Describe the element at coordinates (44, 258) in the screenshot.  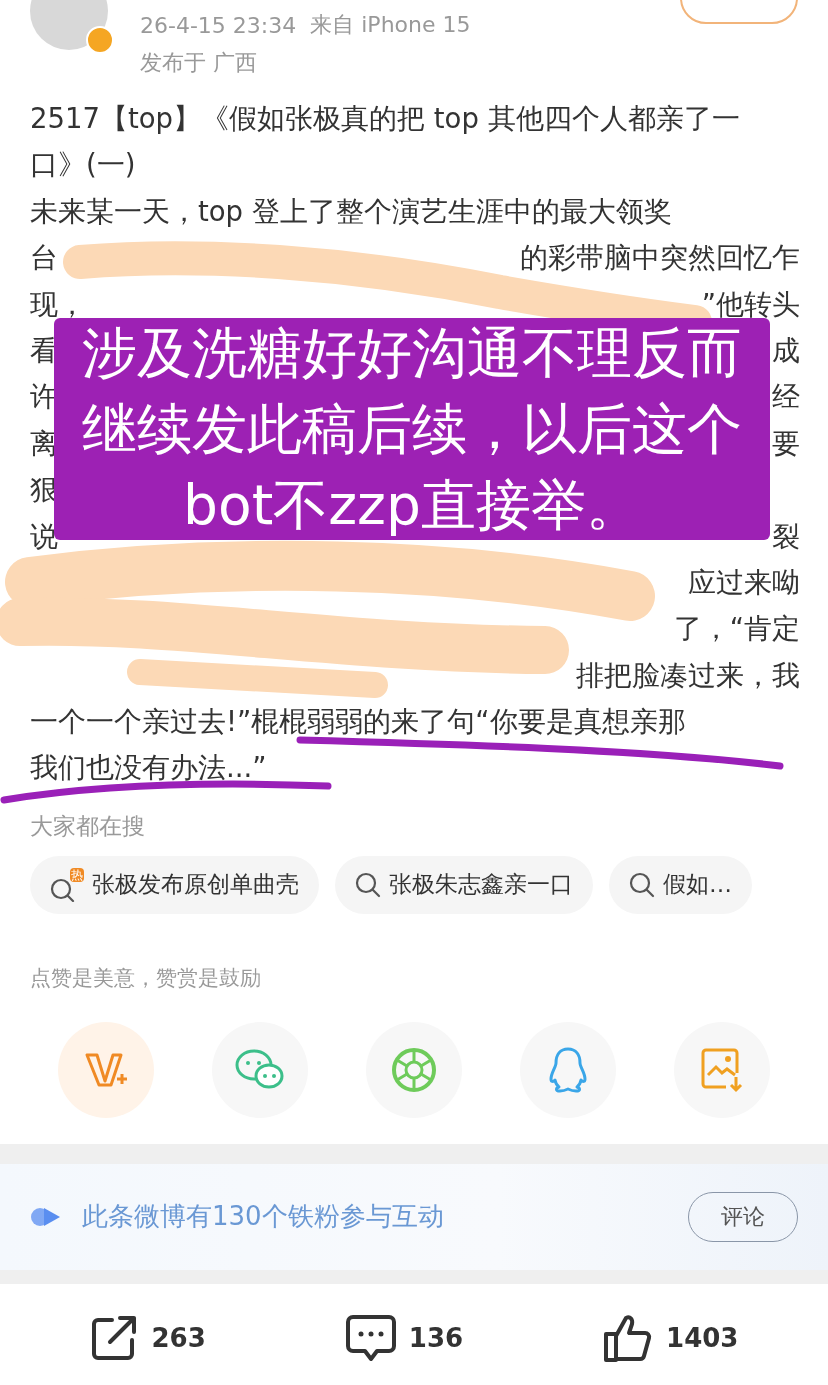
I see `post-text: 台` at that location.